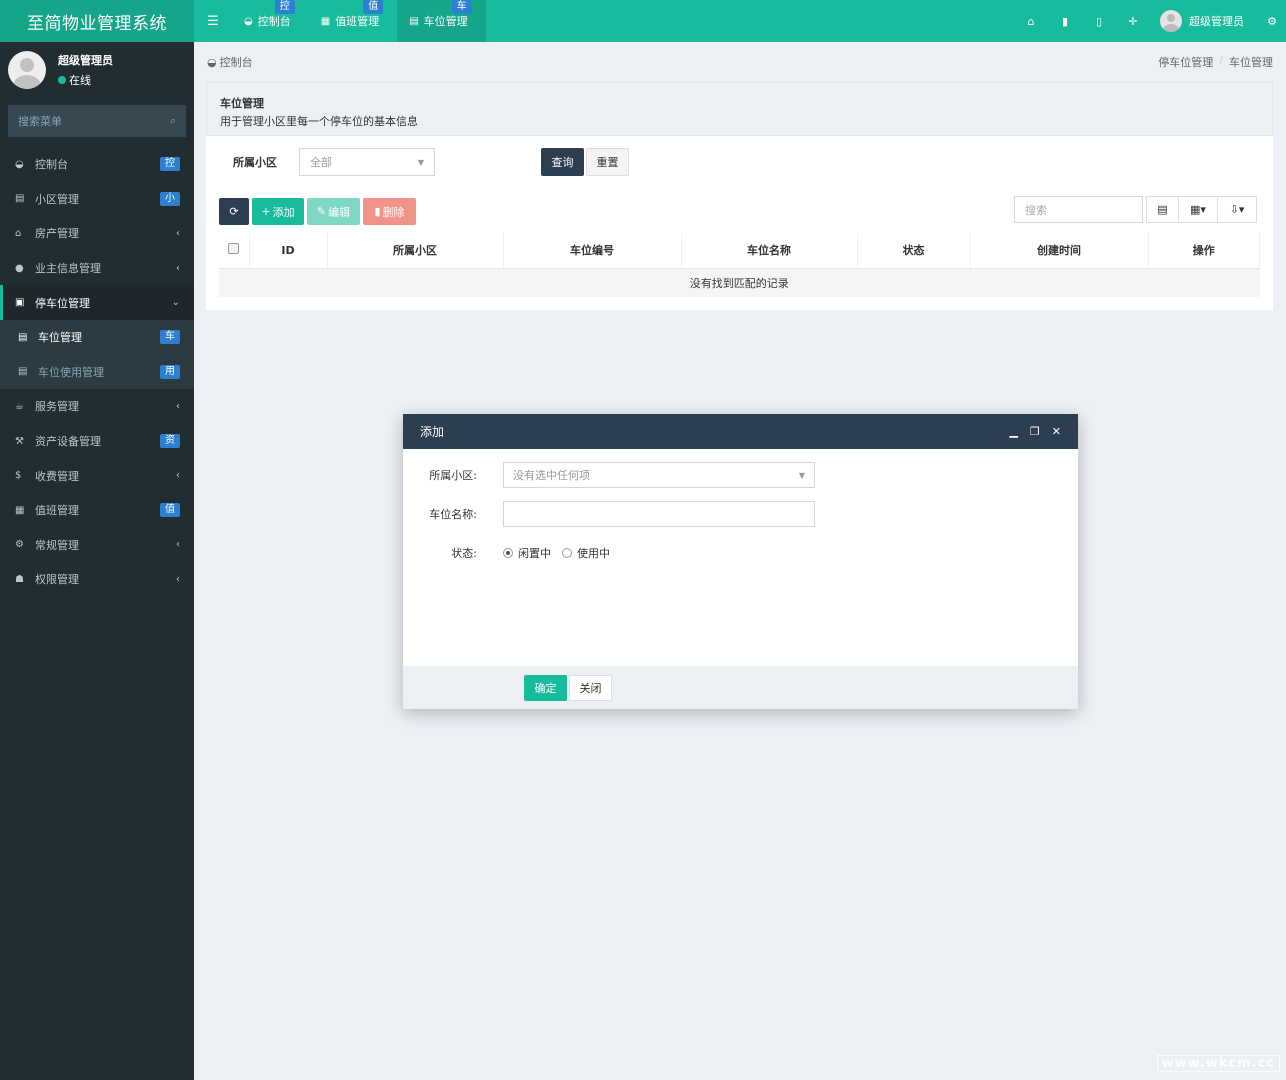 Image resolution: width=1286 pixels, height=1080 pixels. Describe the element at coordinates (97, 510) in the screenshot. I see `sidebar-item-duty: ▦ 值班管理 值` at that location.